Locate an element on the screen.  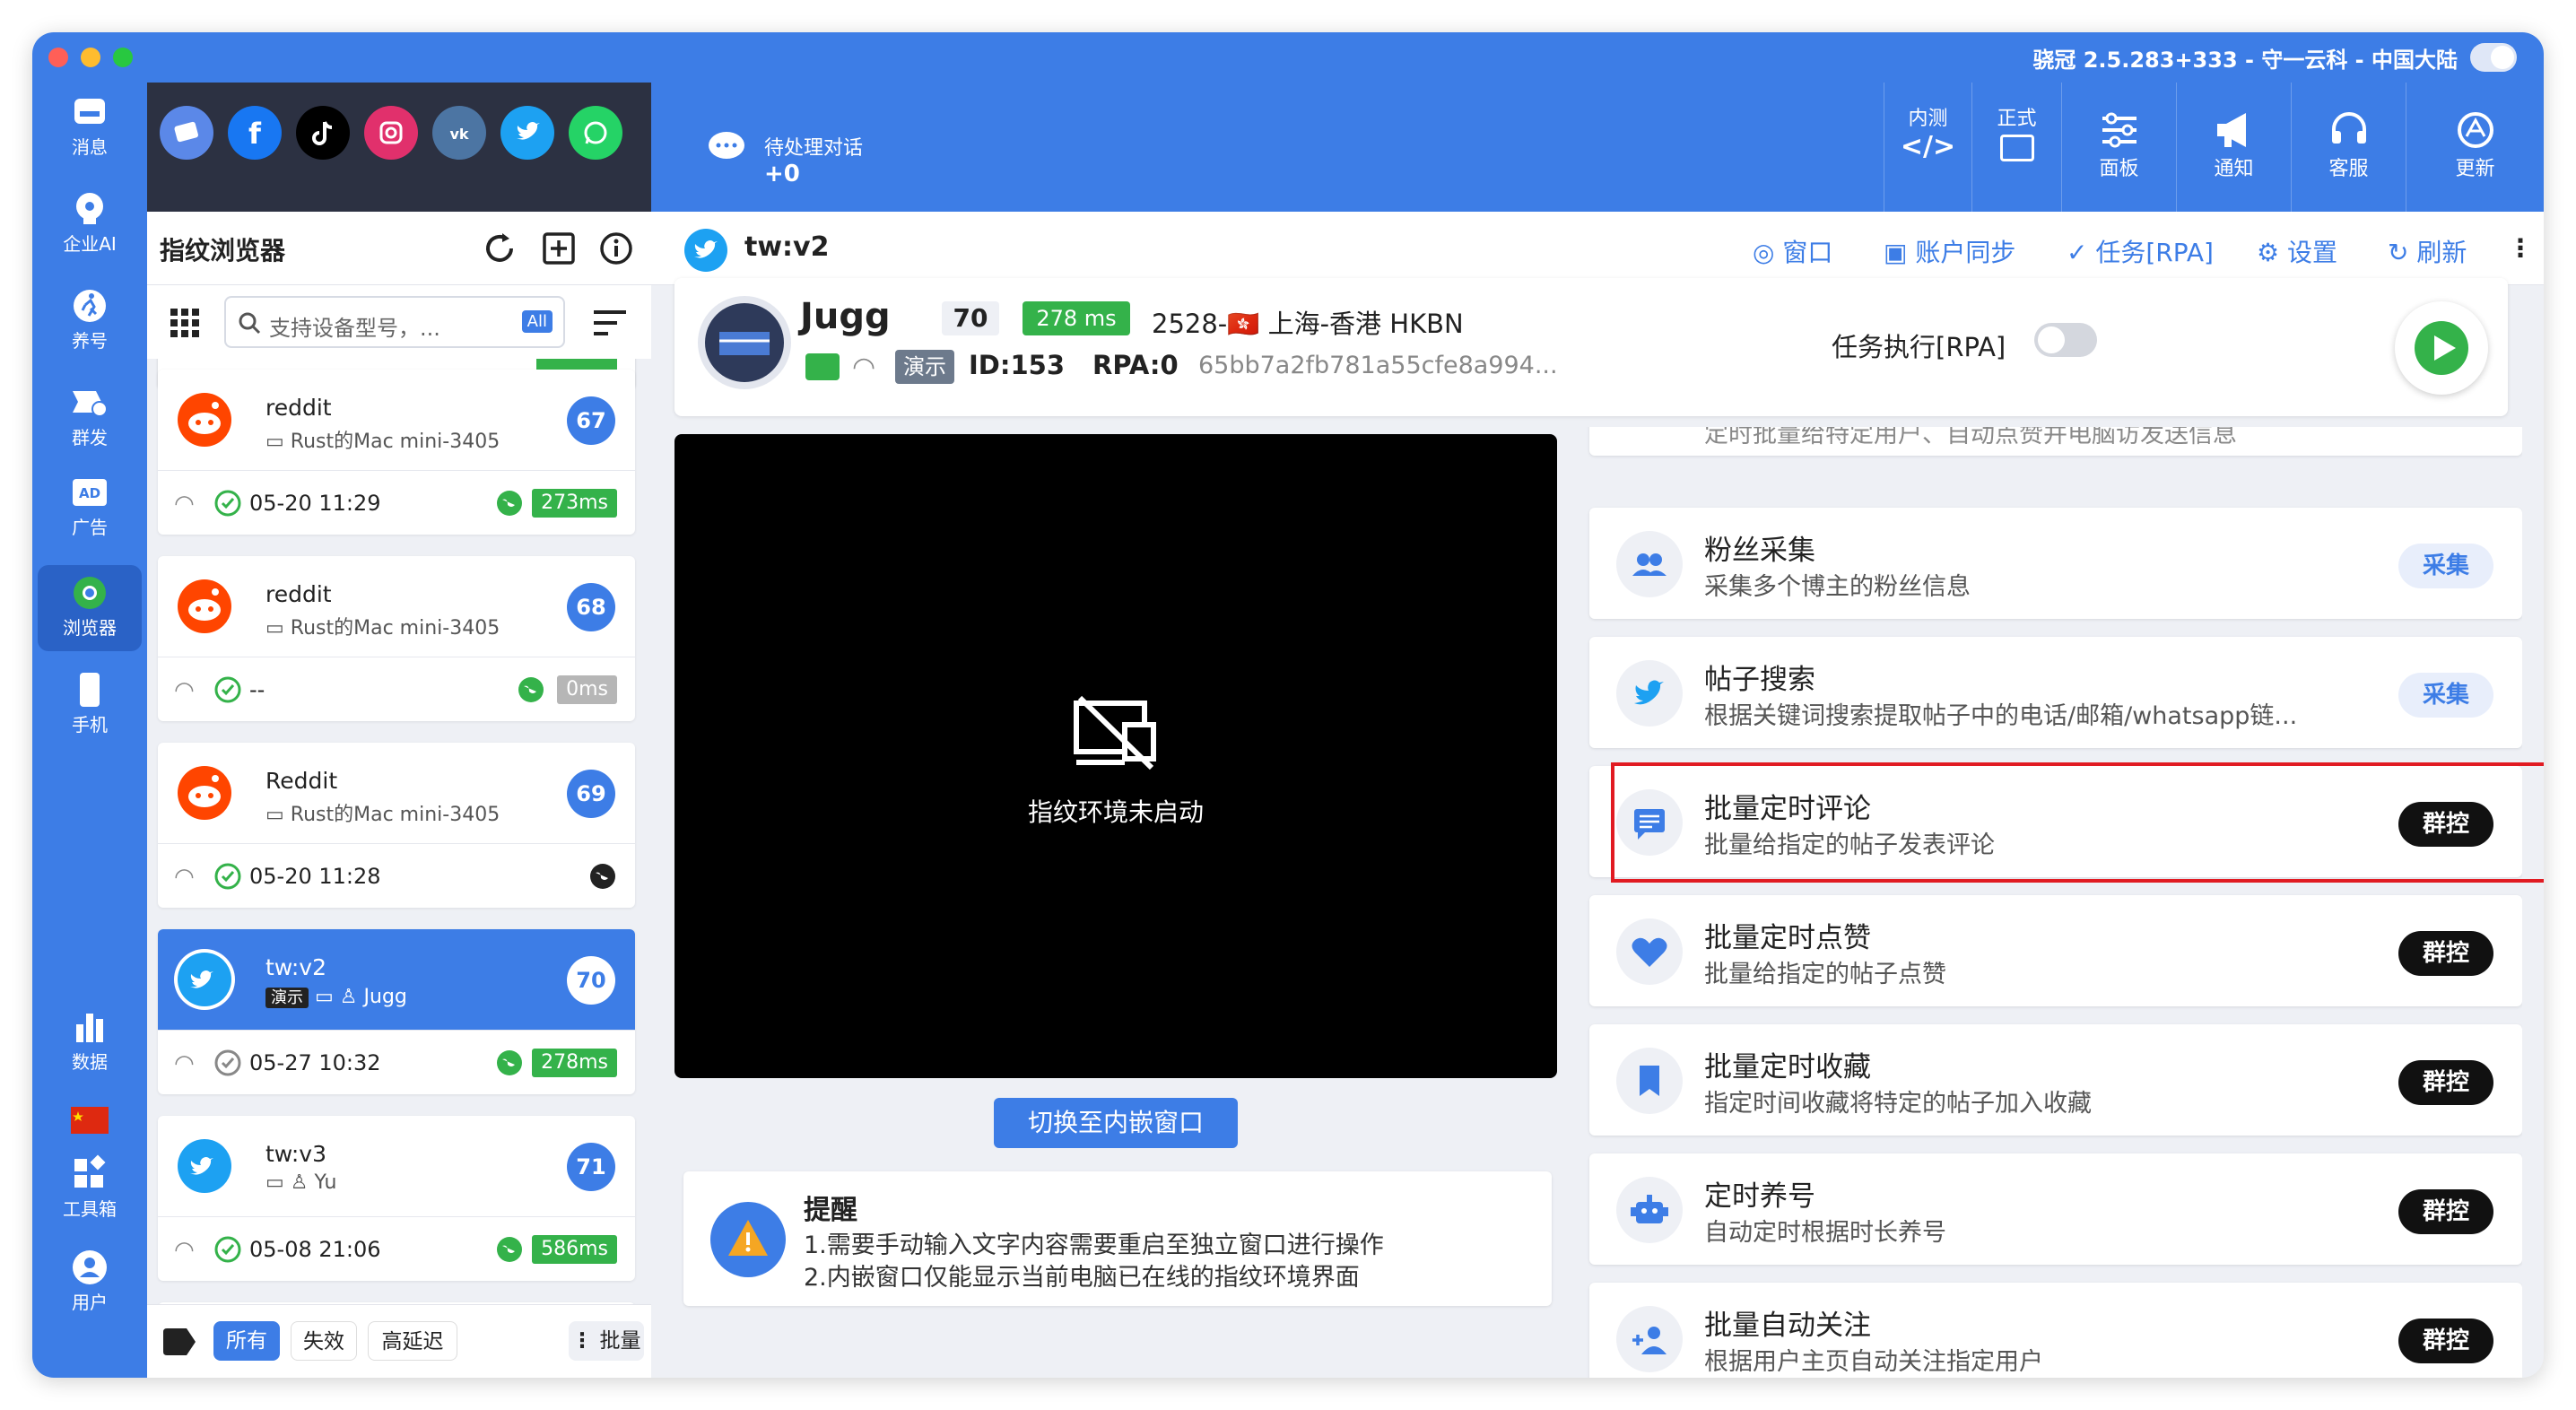
close-window-button is located at coordinates (58, 57).